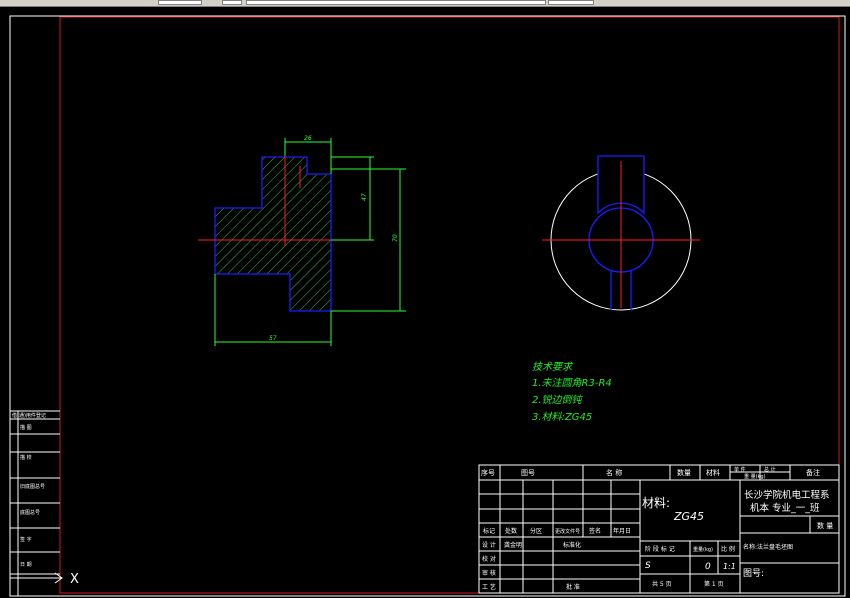 Image resolution: width=850 pixels, height=598 pixels. What do you see at coordinates (708, 567) in the screenshot?
I see `tb-weight-value: 0` at bounding box center [708, 567].